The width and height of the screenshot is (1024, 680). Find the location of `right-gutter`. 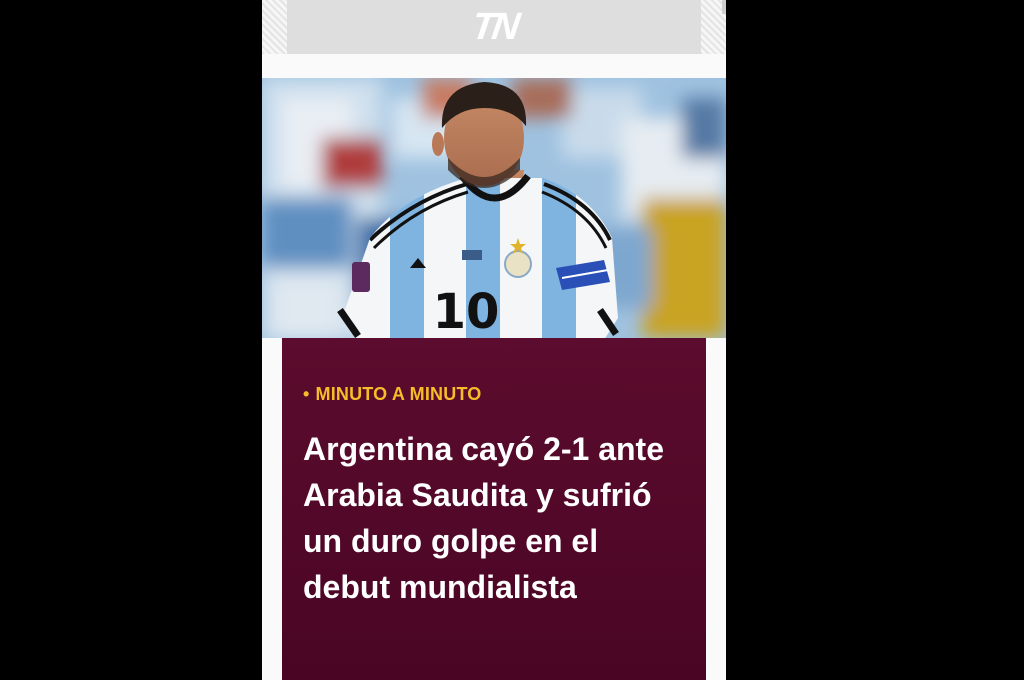

right-gutter is located at coordinates (716, 509).